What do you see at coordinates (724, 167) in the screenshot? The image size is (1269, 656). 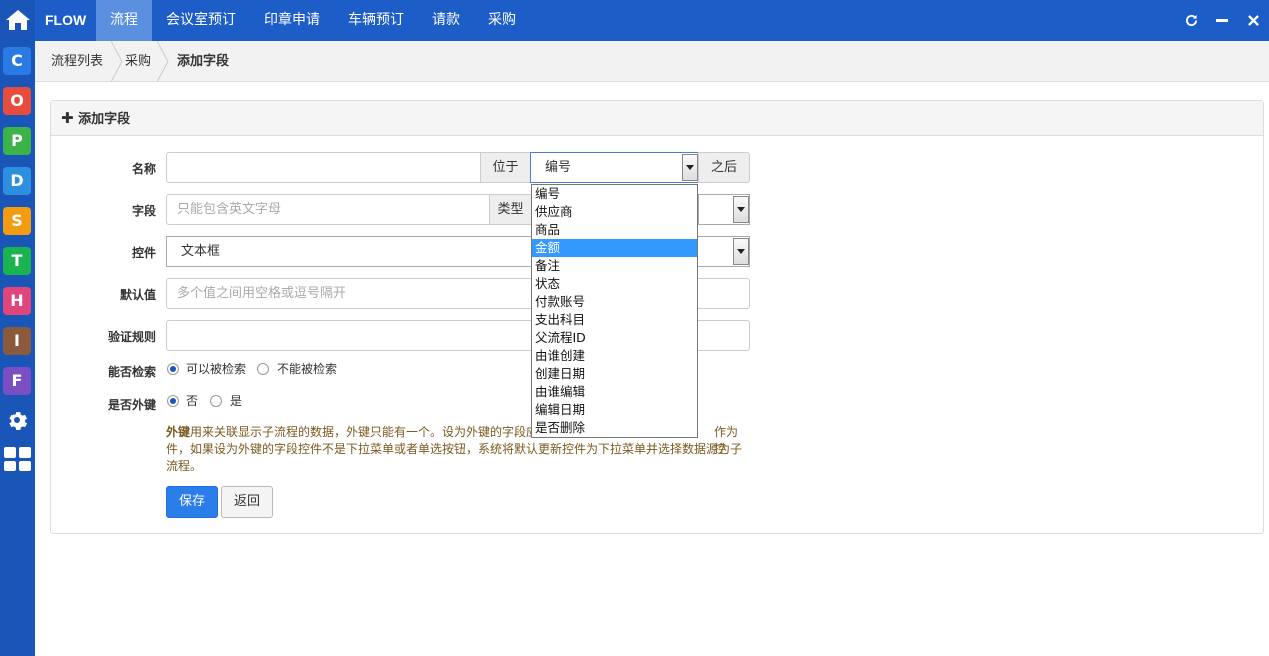 I see `after-label: 之后` at bounding box center [724, 167].